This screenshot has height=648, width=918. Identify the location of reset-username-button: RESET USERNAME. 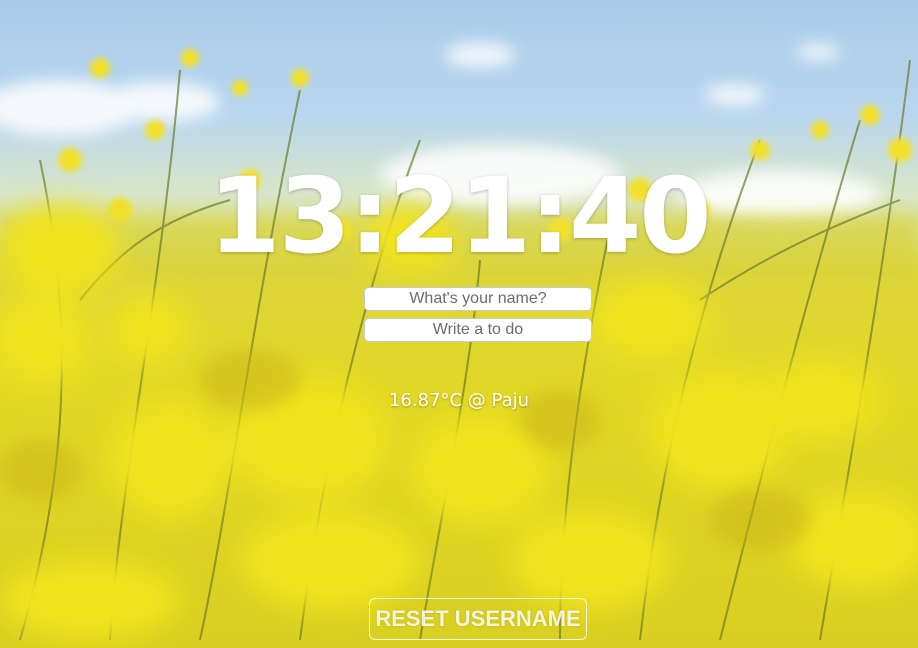
(478, 619).